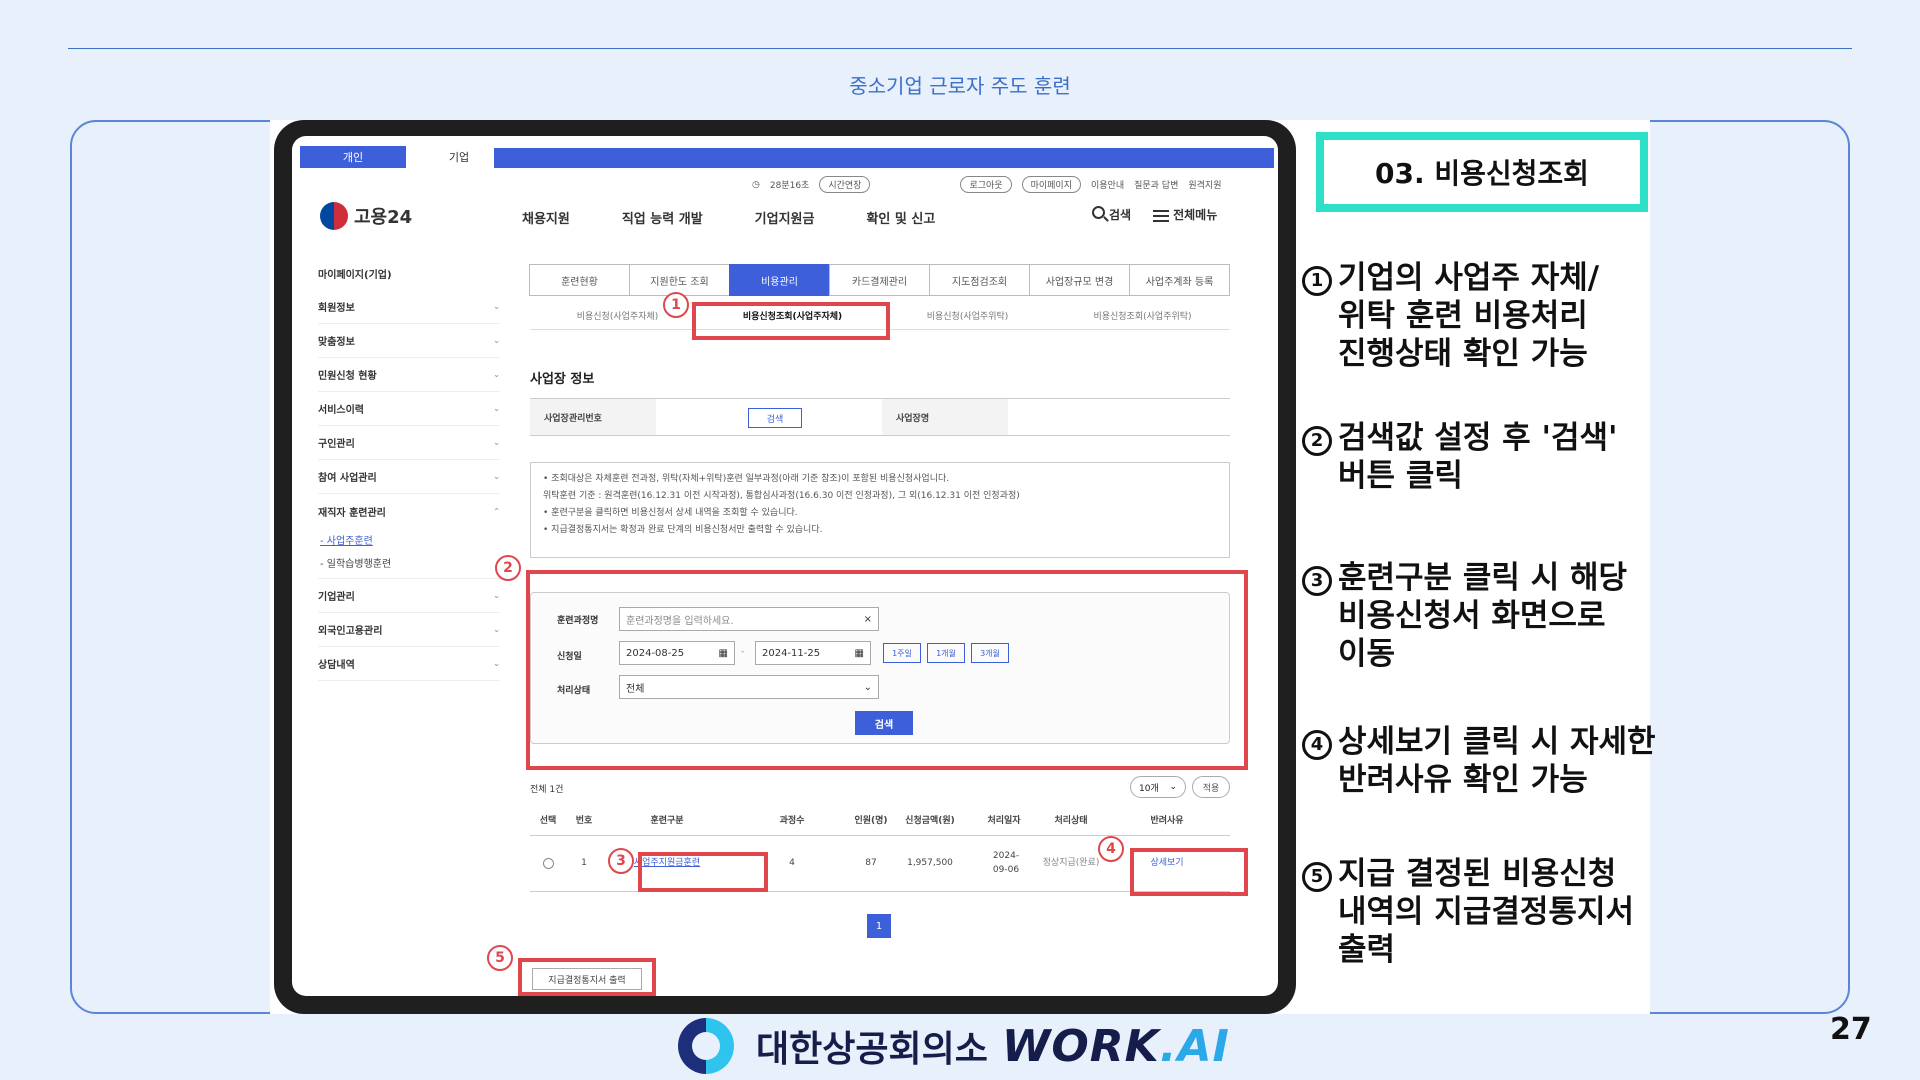 Image resolution: width=1920 pixels, height=1080 pixels. Describe the element at coordinates (1317, 745) in the screenshot. I see `step-number: 4` at that location.